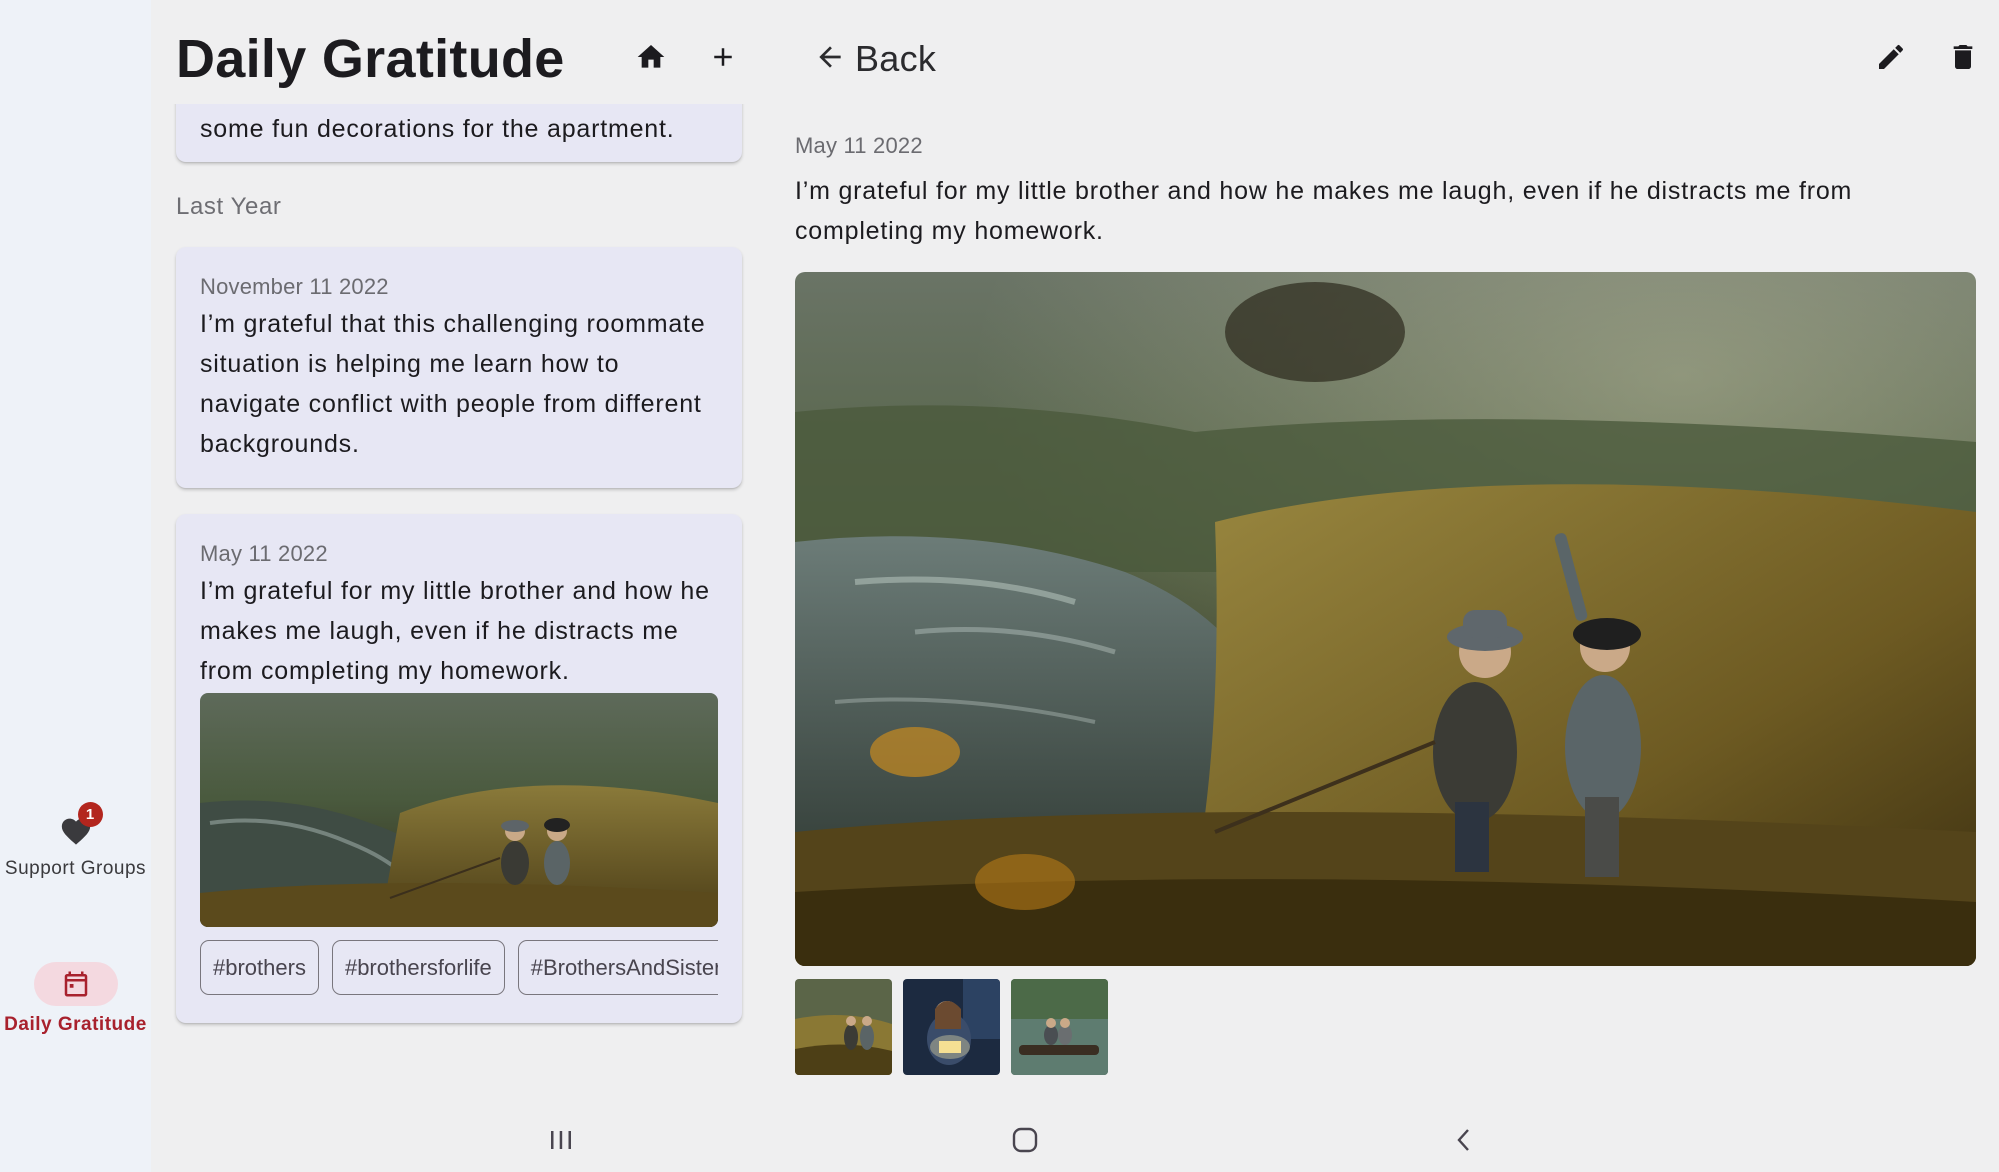 The width and height of the screenshot is (1999, 1172). I want to click on back-label: Back, so click(895, 59).